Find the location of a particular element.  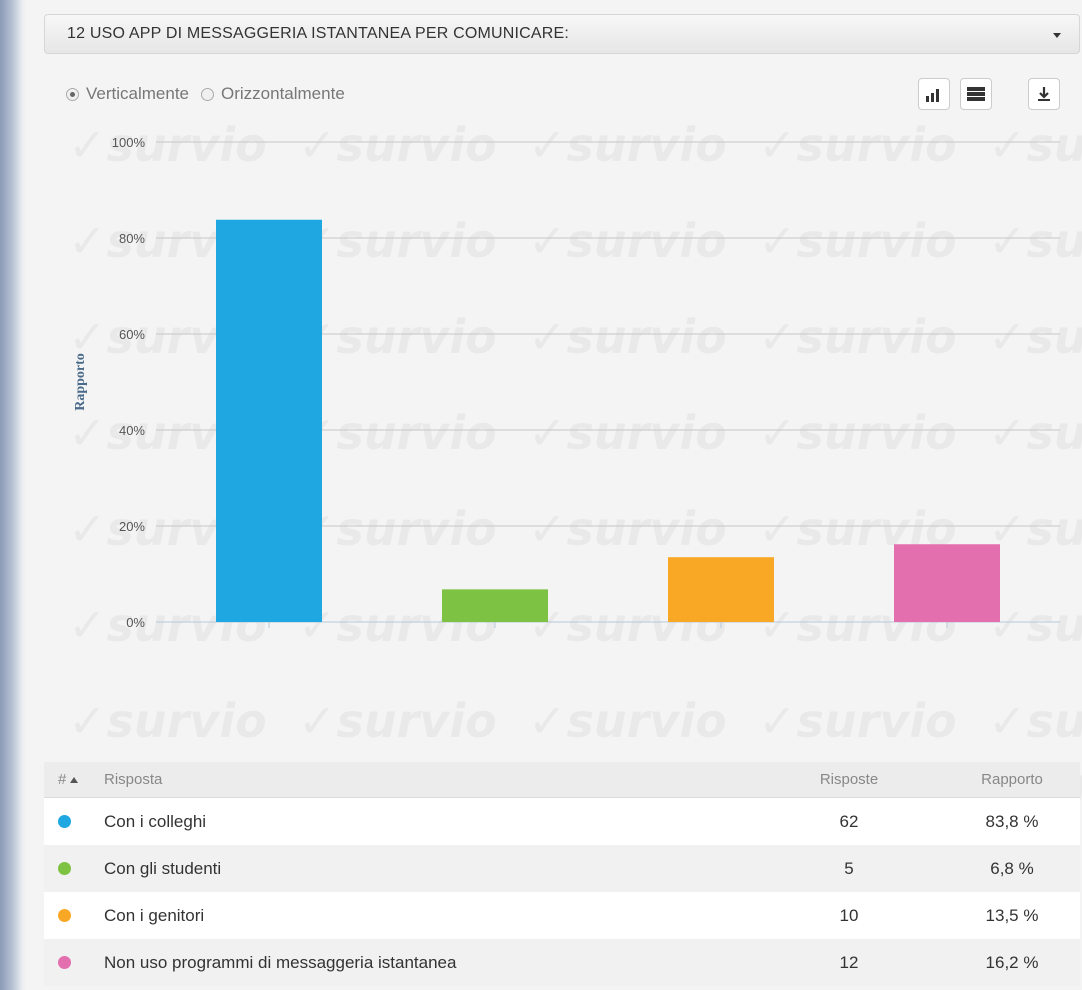

col-count-header: Risposte is located at coordinates (849, 779).